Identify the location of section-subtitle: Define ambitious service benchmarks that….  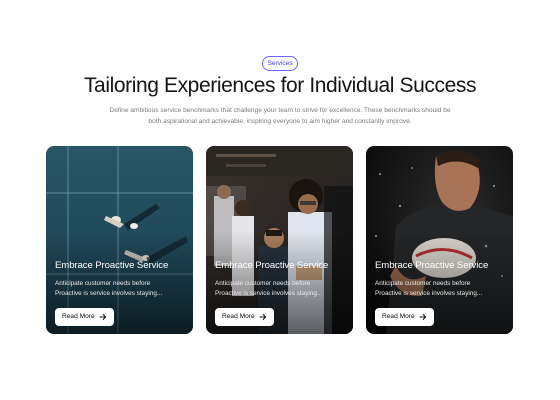
(280, 116).